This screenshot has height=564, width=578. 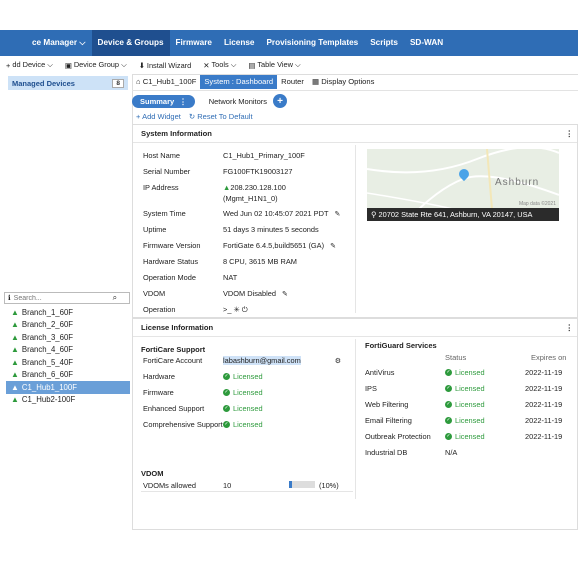 I want to click on tab-router: Router, so click(x=292, y=82).